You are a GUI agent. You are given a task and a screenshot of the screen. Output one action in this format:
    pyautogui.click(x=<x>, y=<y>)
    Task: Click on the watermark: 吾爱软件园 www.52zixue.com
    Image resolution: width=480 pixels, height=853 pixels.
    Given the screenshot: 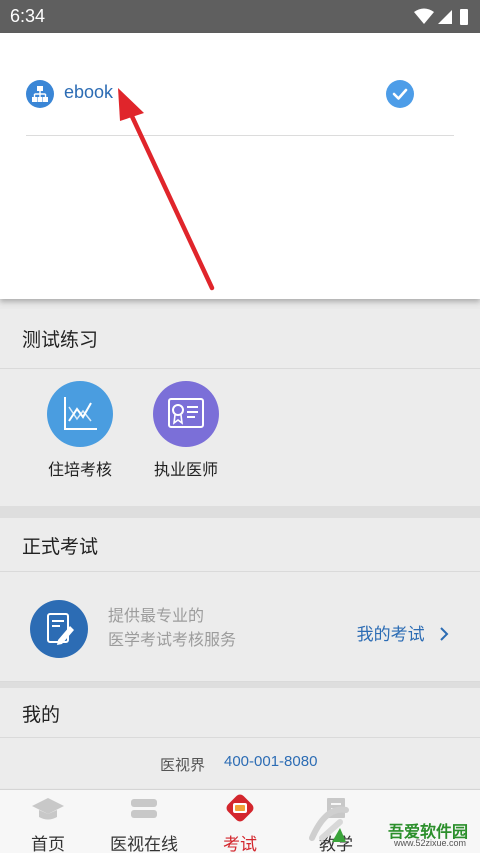 What is the action you would take?
    pyautogui.click(x=391, y=823)
    